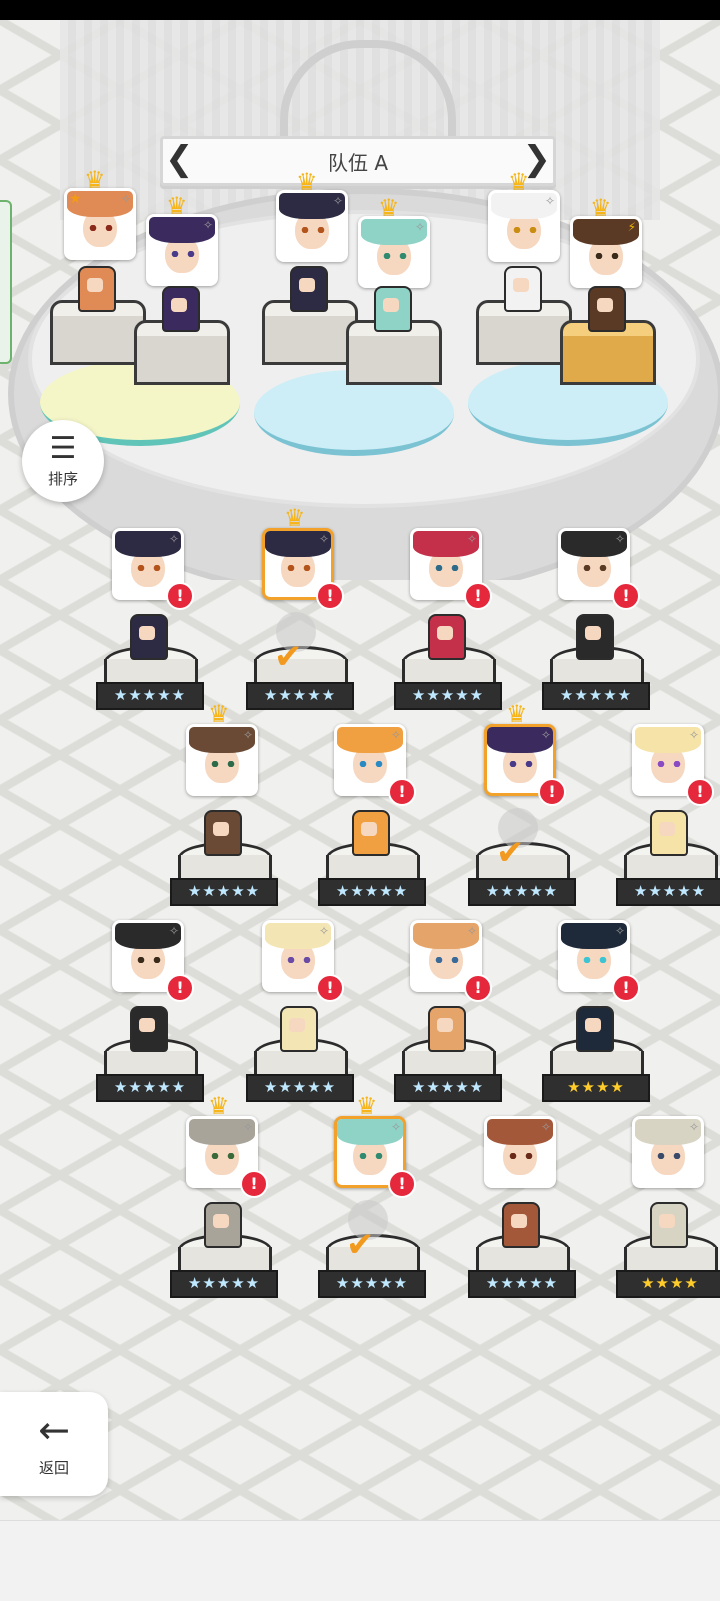 The height and width of the screenshot is (1601, 720). What do you see at coordinates (182, 250) in the screenshot?
I see `party-slot-2: ✧` at bounding box center [182, 250].